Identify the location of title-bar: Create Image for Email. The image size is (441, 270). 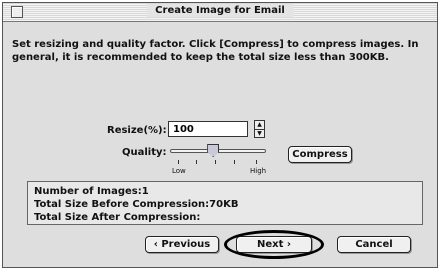
(220, 12).